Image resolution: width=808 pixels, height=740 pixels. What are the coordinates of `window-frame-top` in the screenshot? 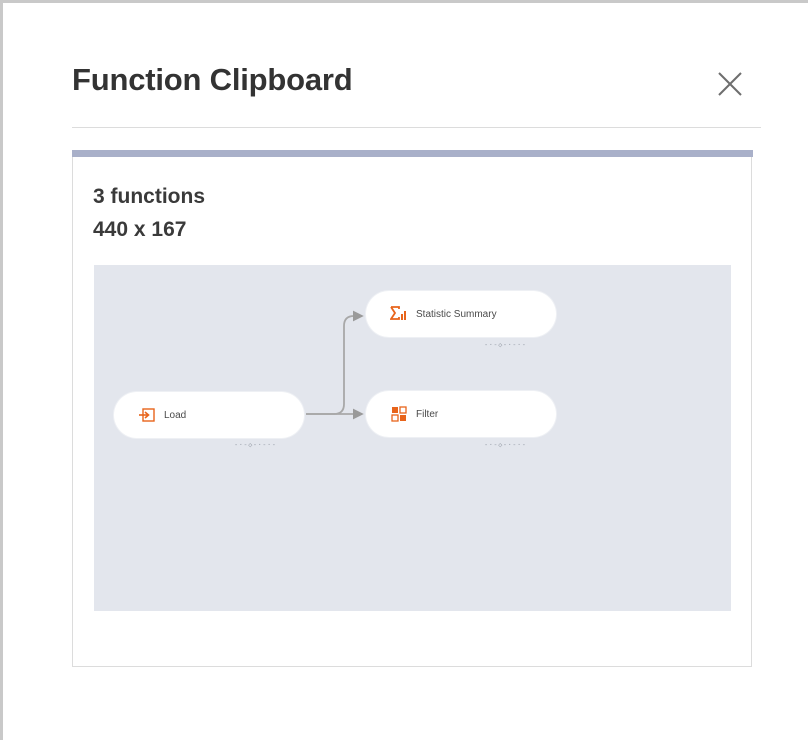 It's located at (404, 1).